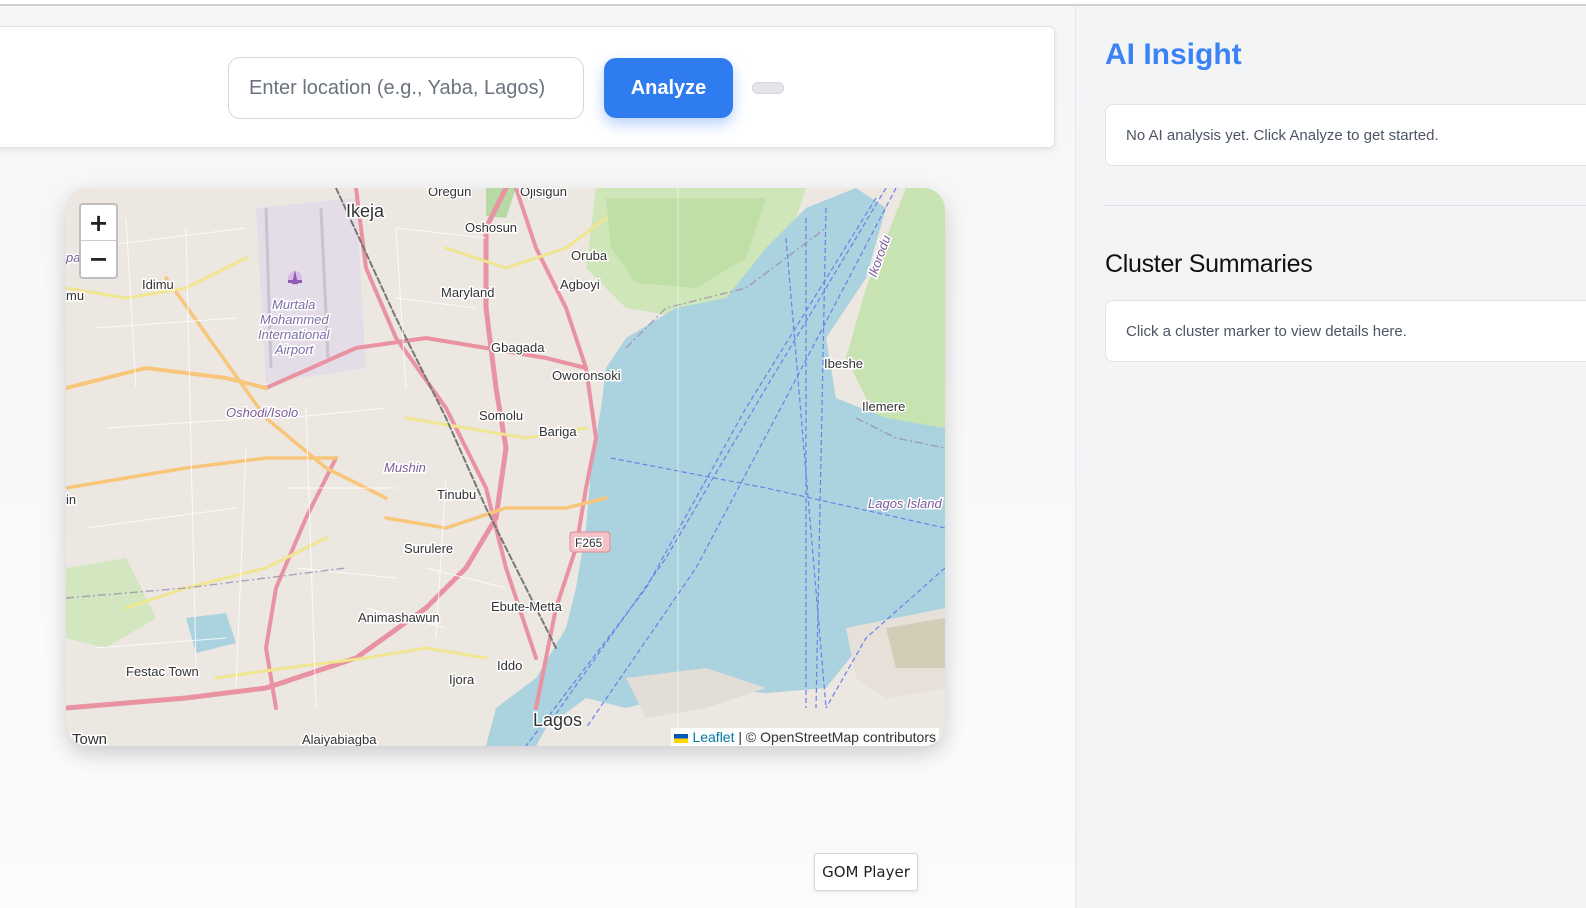 The image size is (1586, 908). I want to click on map-label-ilemere: Ilemere, so click(883, 406).